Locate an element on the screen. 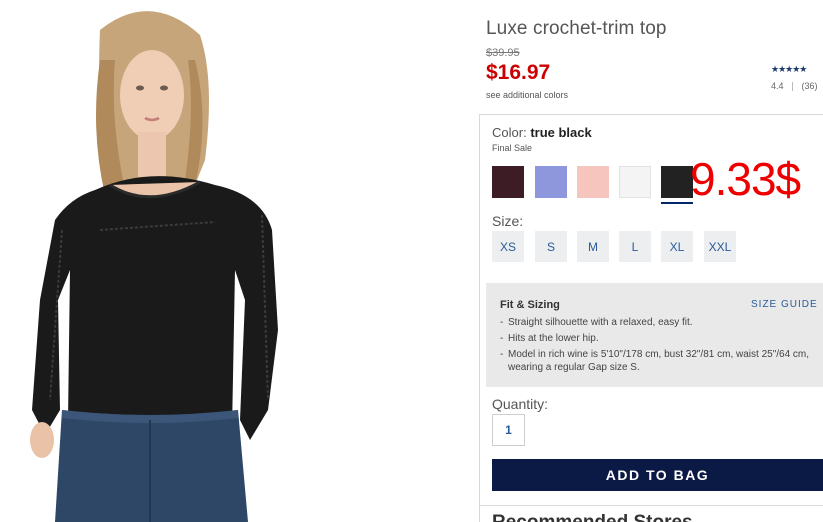 The image size is (823, 522). size-label: Size: is located at coordinates (508, 221).